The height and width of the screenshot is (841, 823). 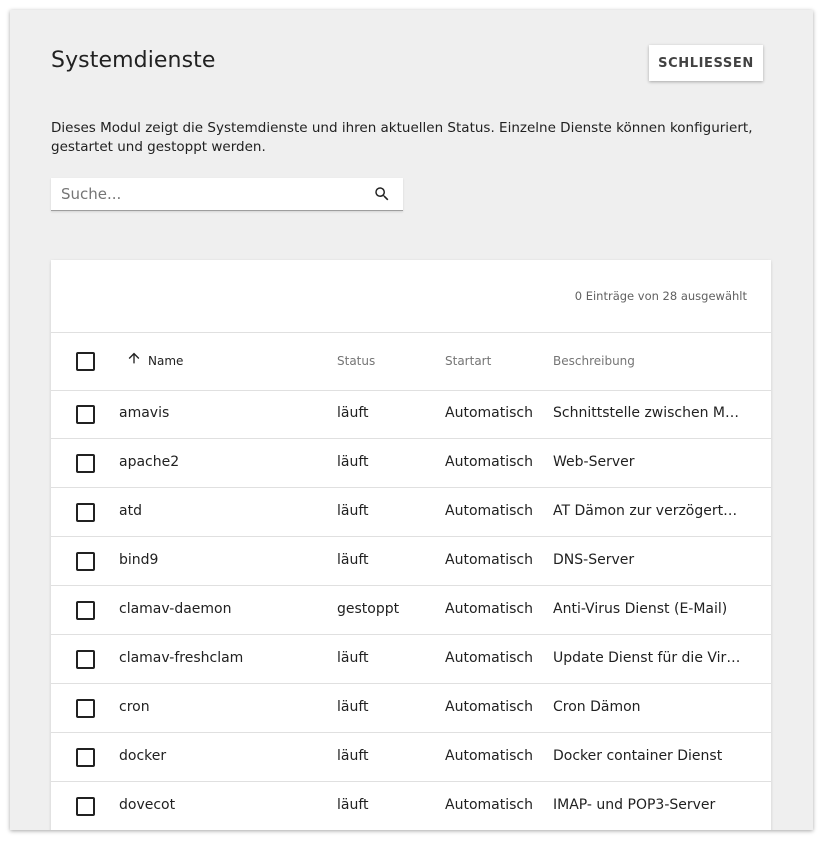 What do you see at coordinates (181, 658) in the screenshot?
I see `service-name: clamav-freshclam` at bounding box center [181, 658].